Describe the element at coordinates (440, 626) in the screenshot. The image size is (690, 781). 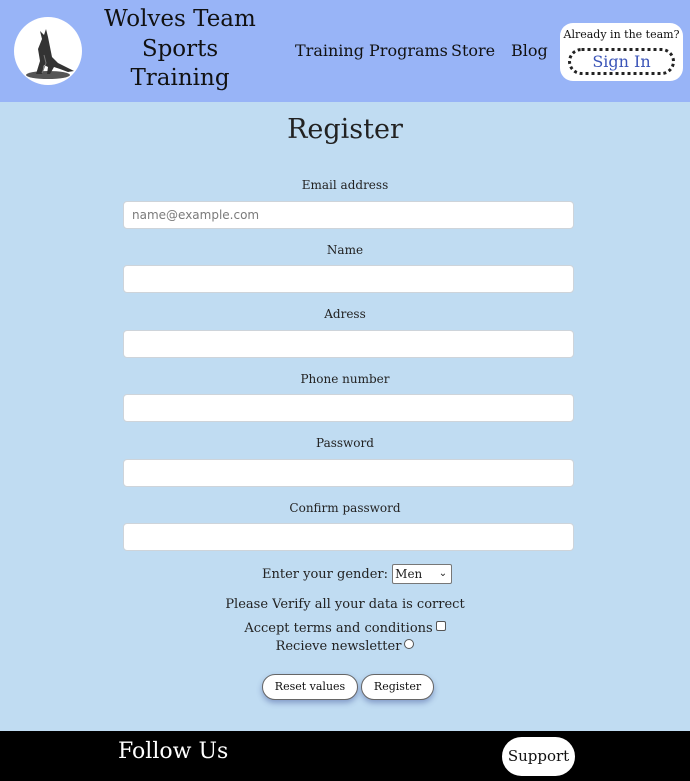
I see `terms-checkbox` at that location.